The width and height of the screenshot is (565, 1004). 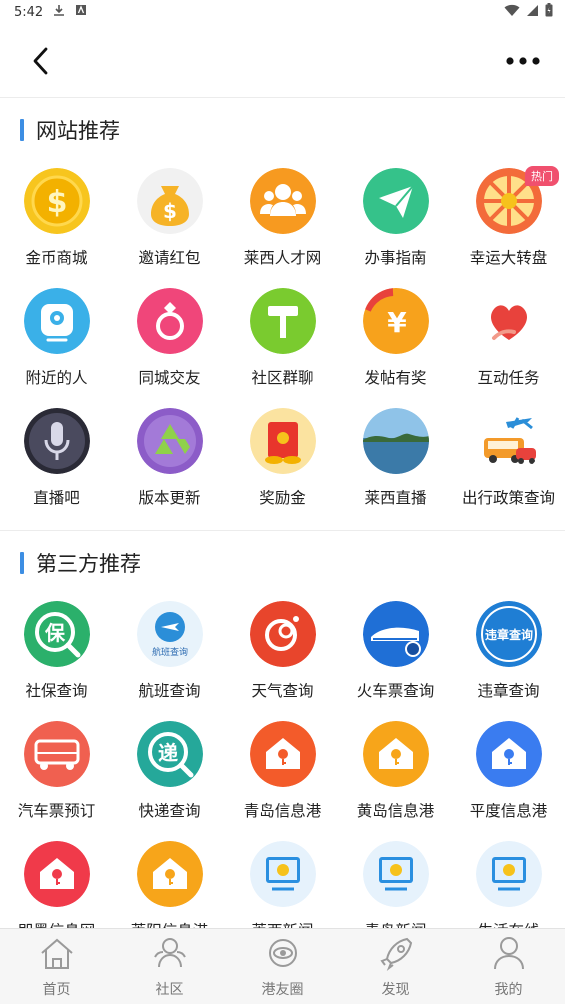 What do you see at coordinates (56, 222) in the screenshot?
I see `grid-tile-gold-coin: $ 金币商城` at bounding box center [56, 222].